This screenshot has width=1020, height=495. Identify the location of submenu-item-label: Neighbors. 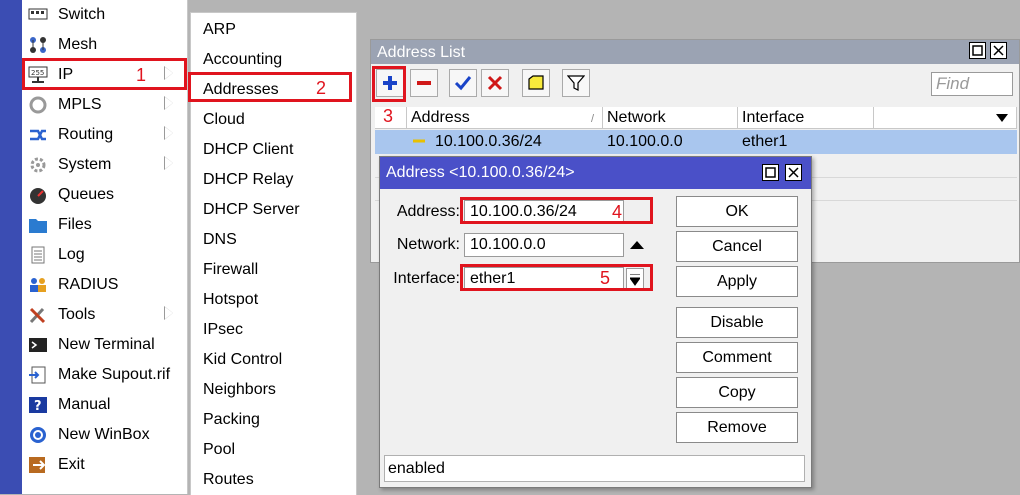
(239, 389).